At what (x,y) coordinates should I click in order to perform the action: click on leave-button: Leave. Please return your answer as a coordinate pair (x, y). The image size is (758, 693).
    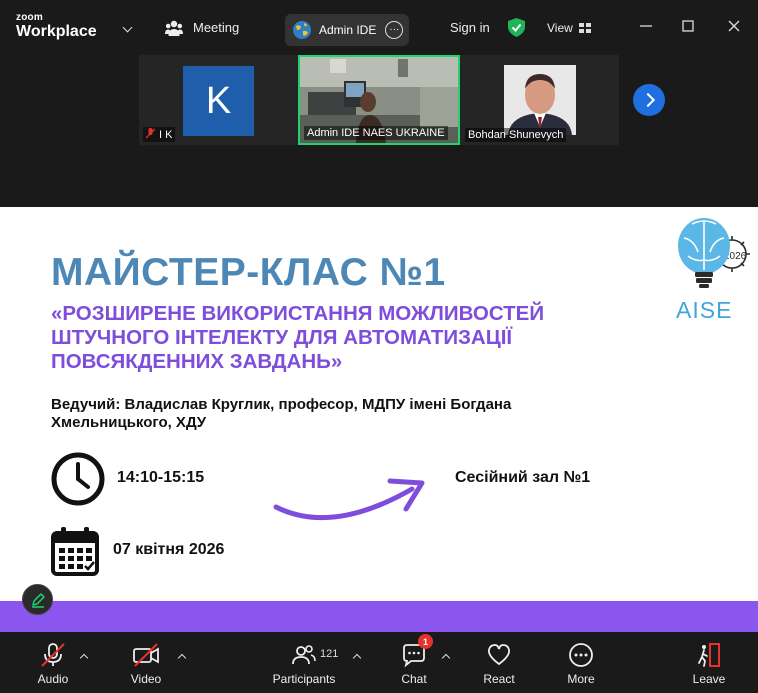
    Looking at the image, I should click on (709, 662).